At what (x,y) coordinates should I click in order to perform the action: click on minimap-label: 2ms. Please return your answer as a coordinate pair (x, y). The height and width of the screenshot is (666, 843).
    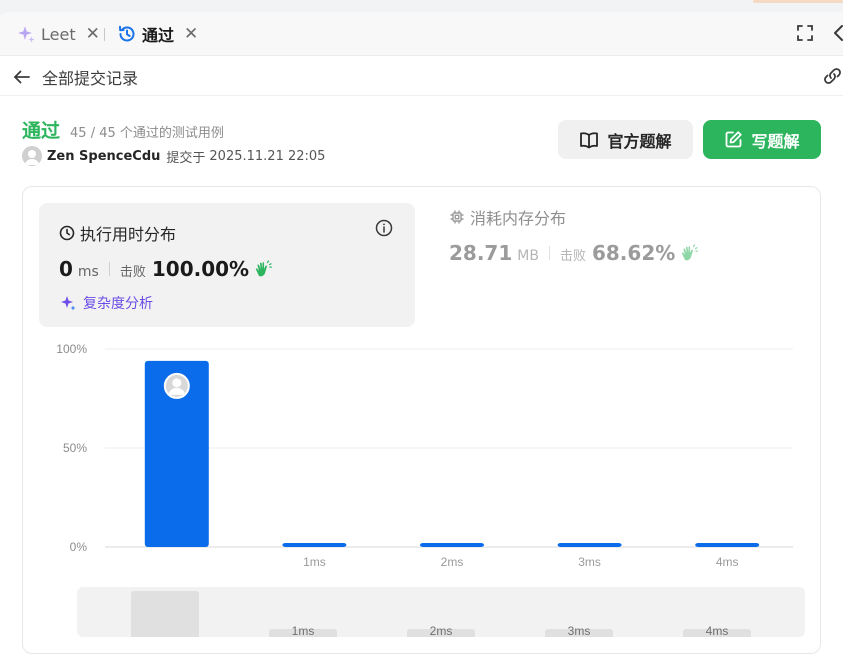
    Looking at the image, I should click on (441, 630).